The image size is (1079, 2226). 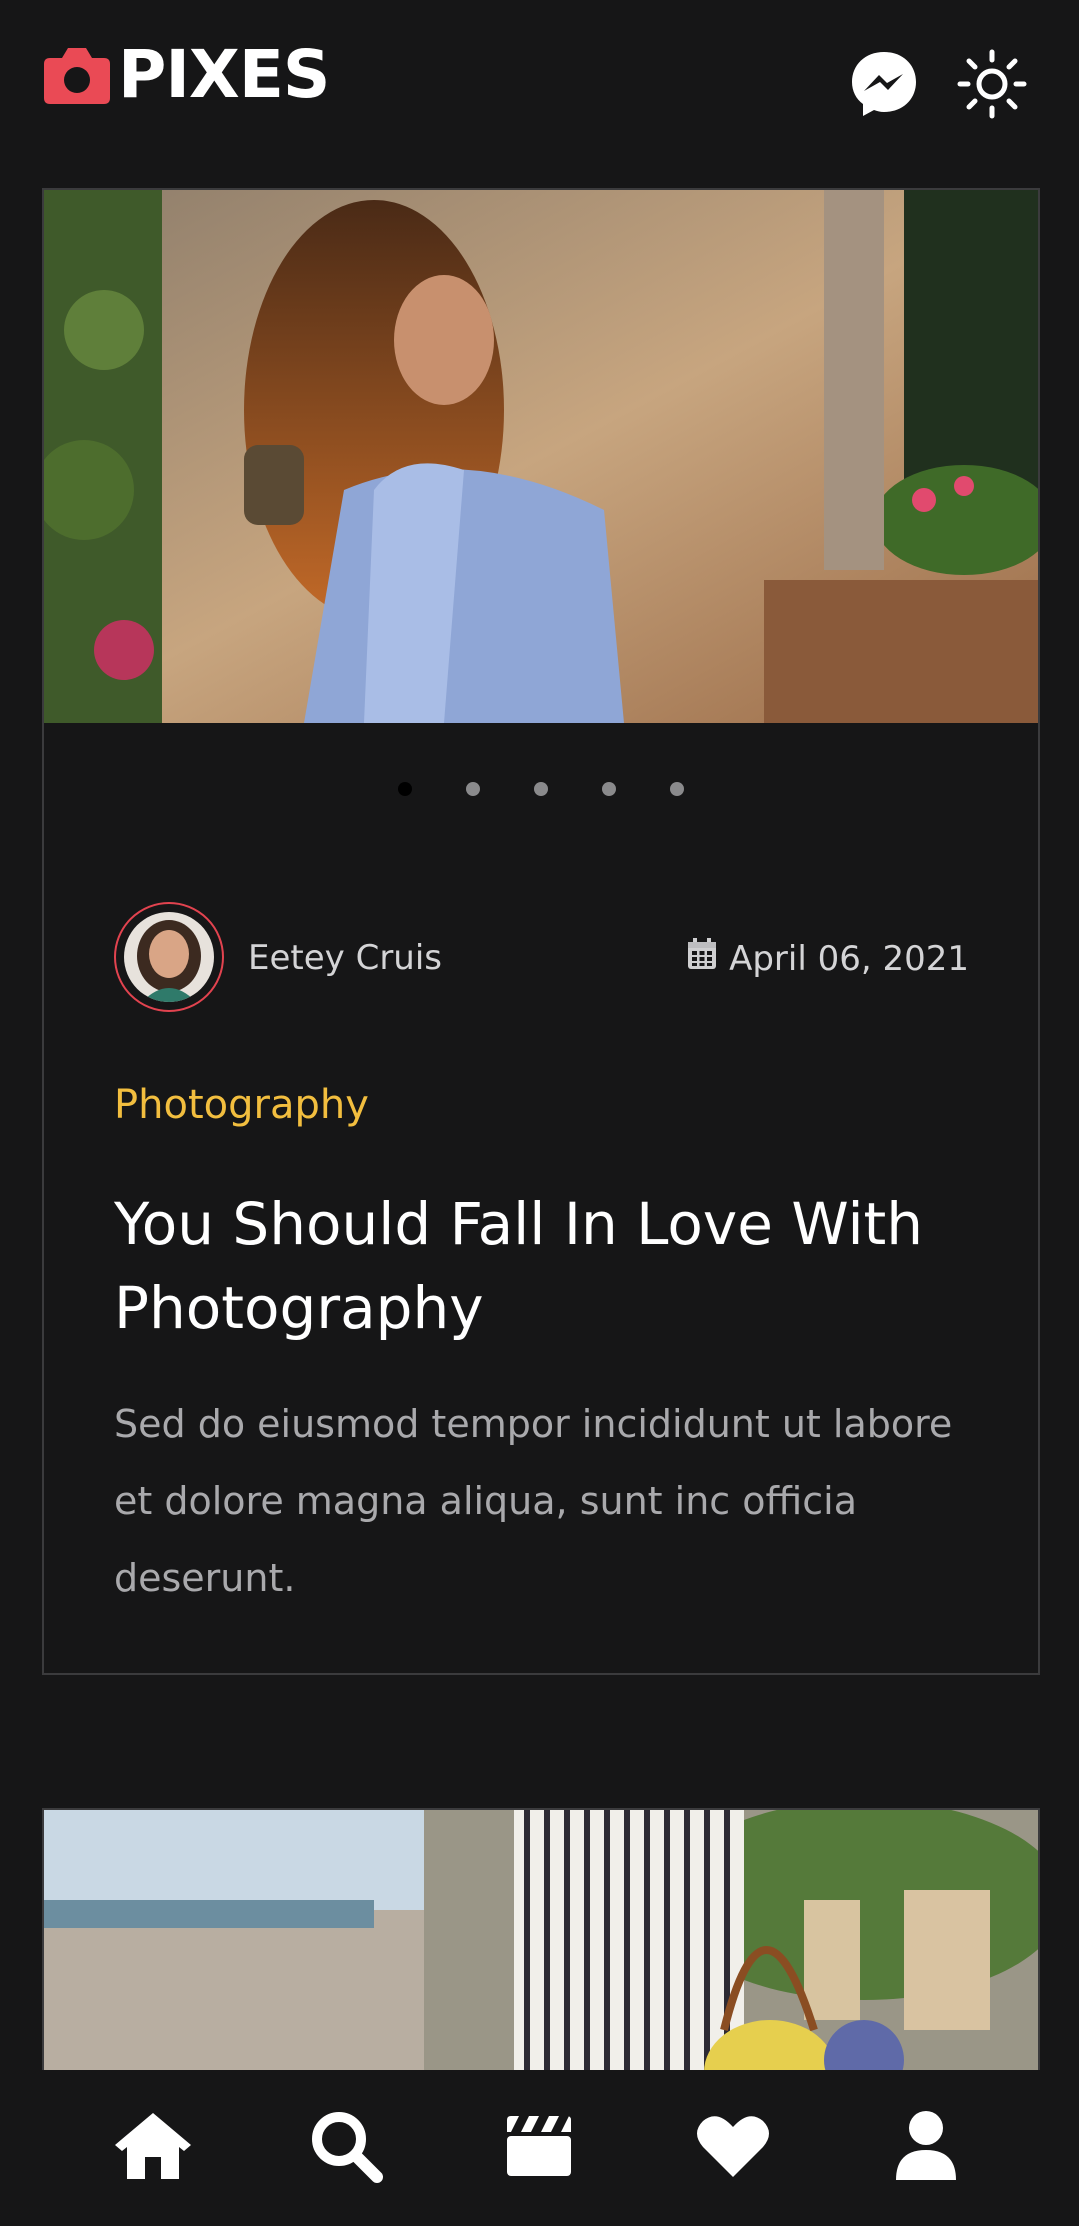 I want to click on nav-search, so click(x=346, y=2148).